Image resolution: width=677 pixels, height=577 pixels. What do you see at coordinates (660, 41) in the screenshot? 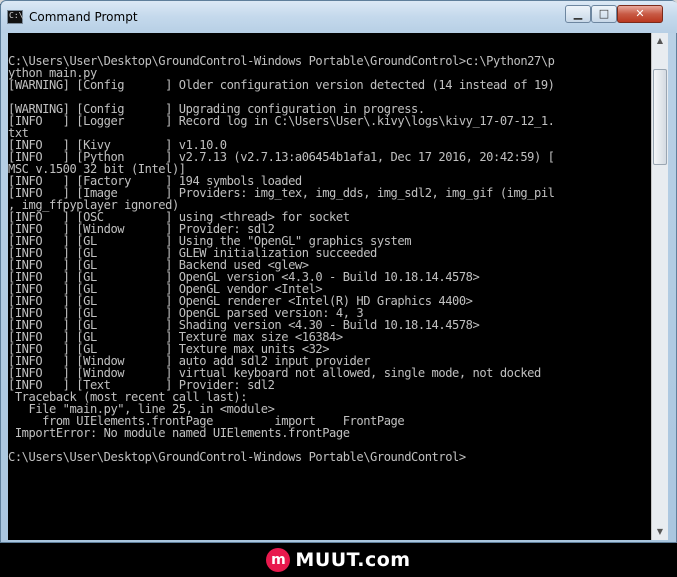
I see `scroll-up-arrow-icon: ▲` at bounding box center [660, 41].